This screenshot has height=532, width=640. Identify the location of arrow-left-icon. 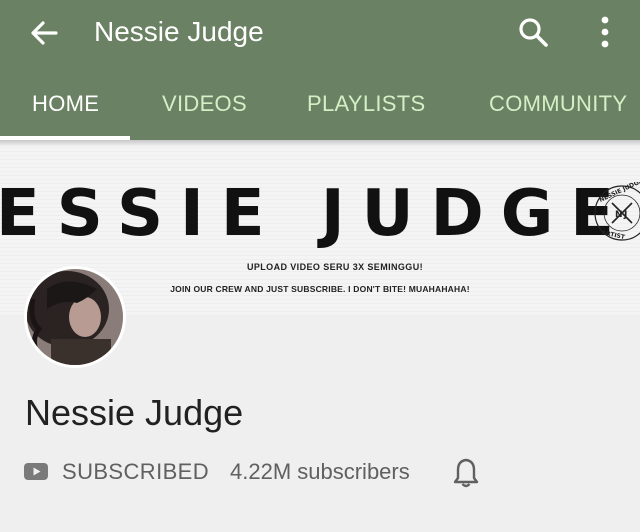
(44, 33).